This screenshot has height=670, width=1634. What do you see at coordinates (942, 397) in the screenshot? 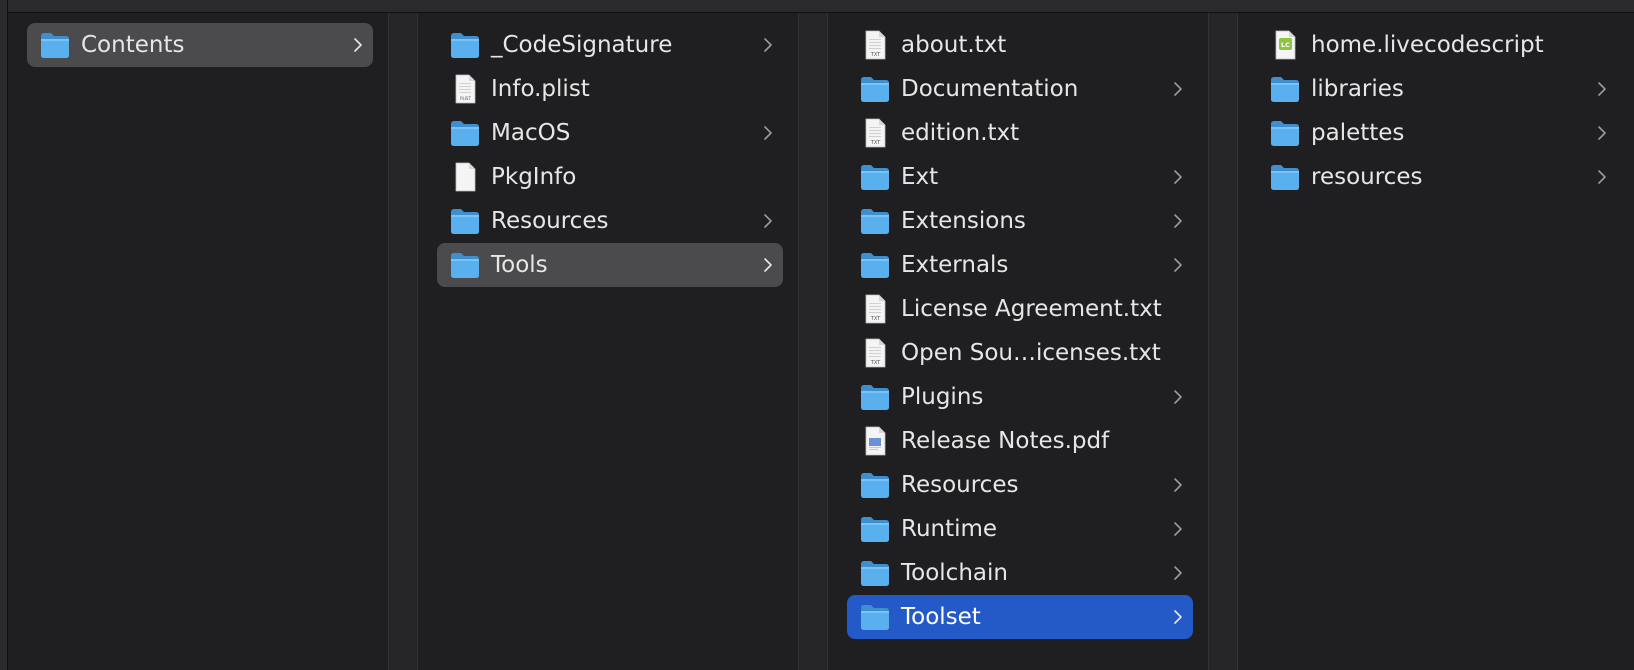
I see `file-name: Plugins` at bounding box center [942, 397].